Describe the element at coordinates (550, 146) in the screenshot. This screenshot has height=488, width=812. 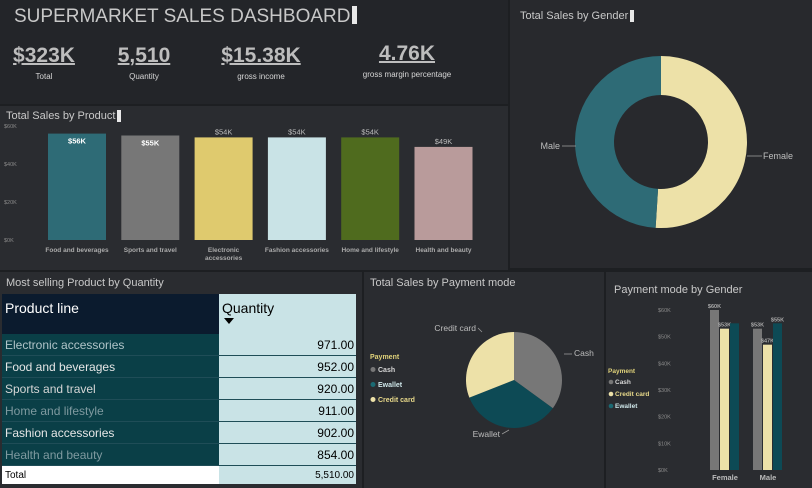
I see `slice-label: Male` at that location.